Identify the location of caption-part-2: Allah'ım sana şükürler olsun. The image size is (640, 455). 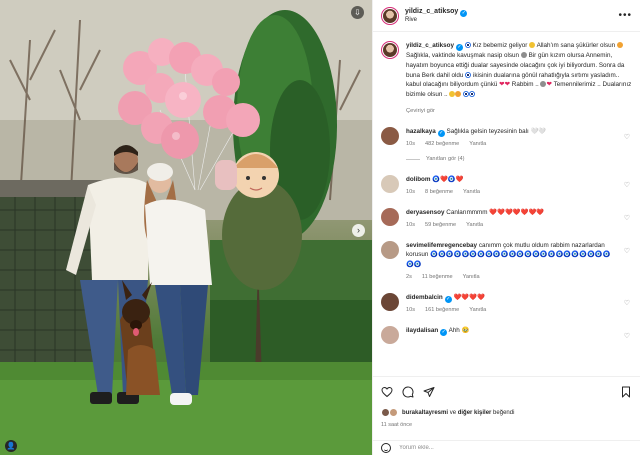
(576, 45).